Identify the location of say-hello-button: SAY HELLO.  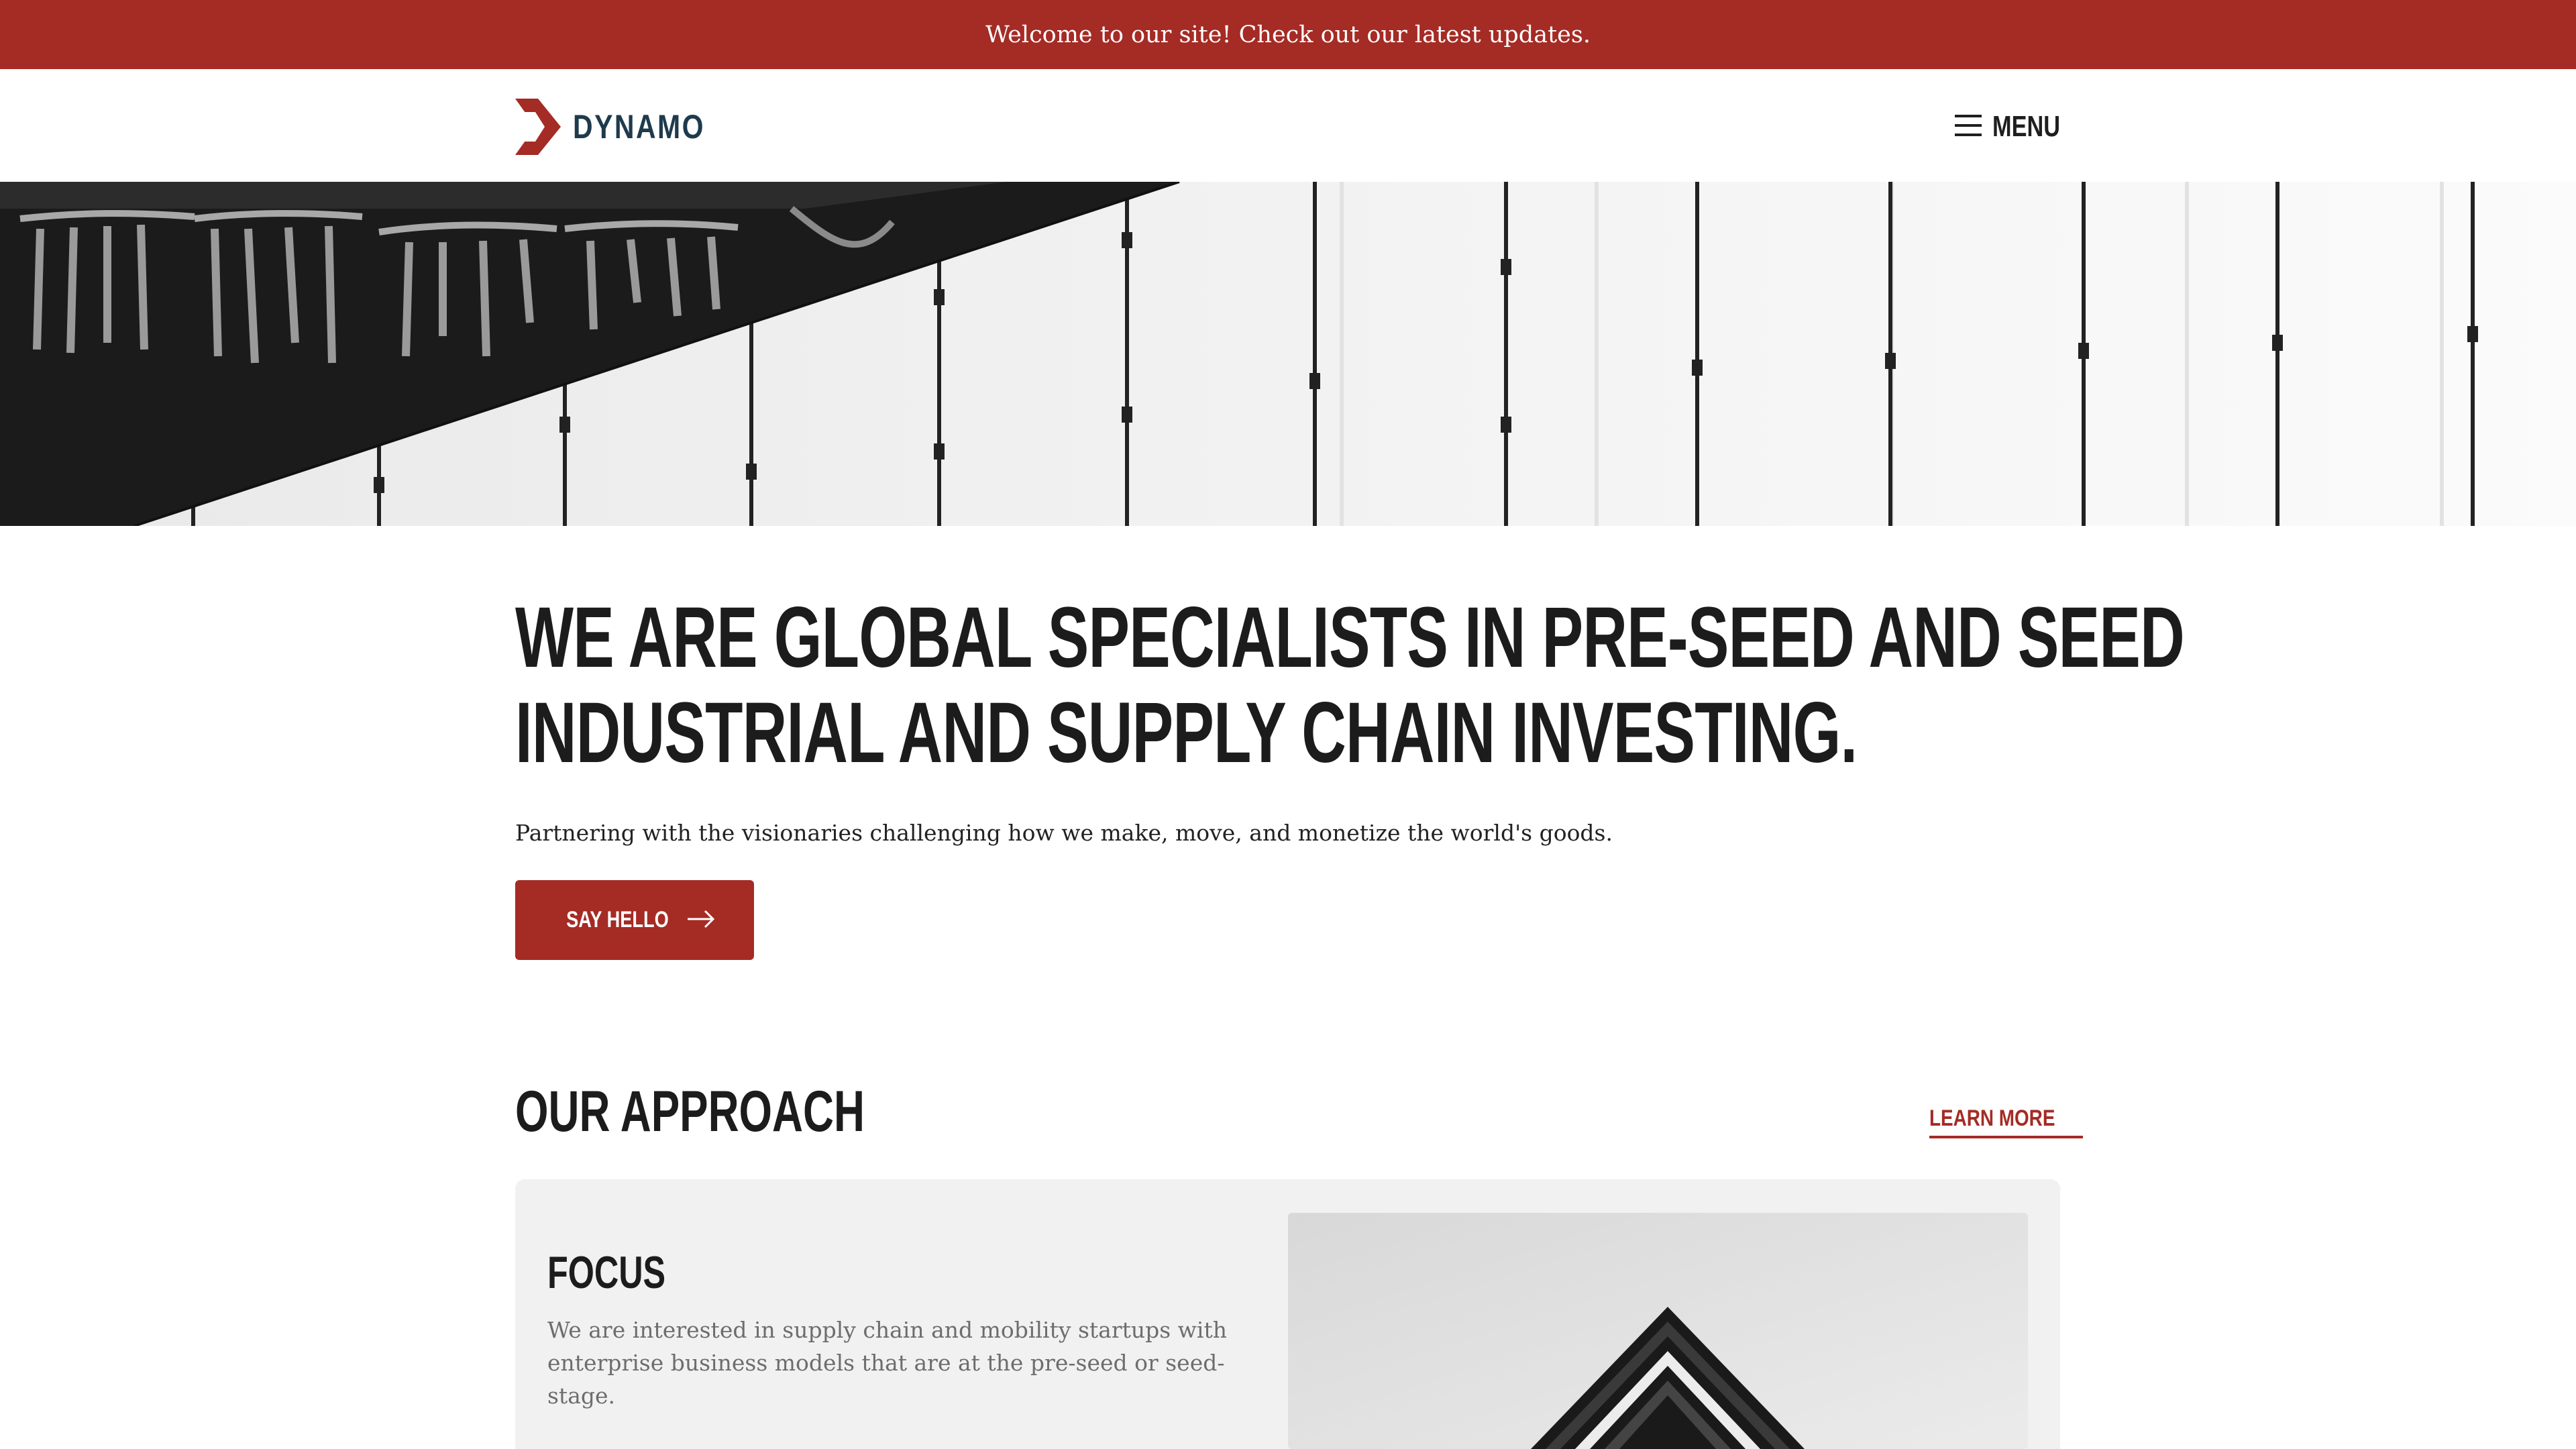
(634, 920).